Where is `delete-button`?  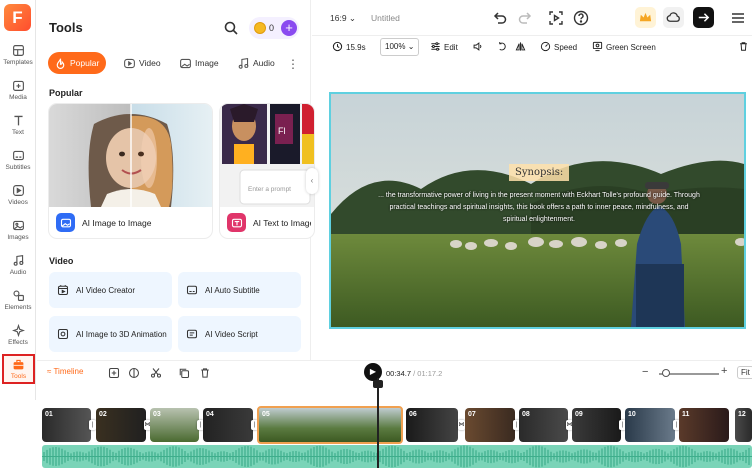 delete-button is located at coordinates (745, 48).